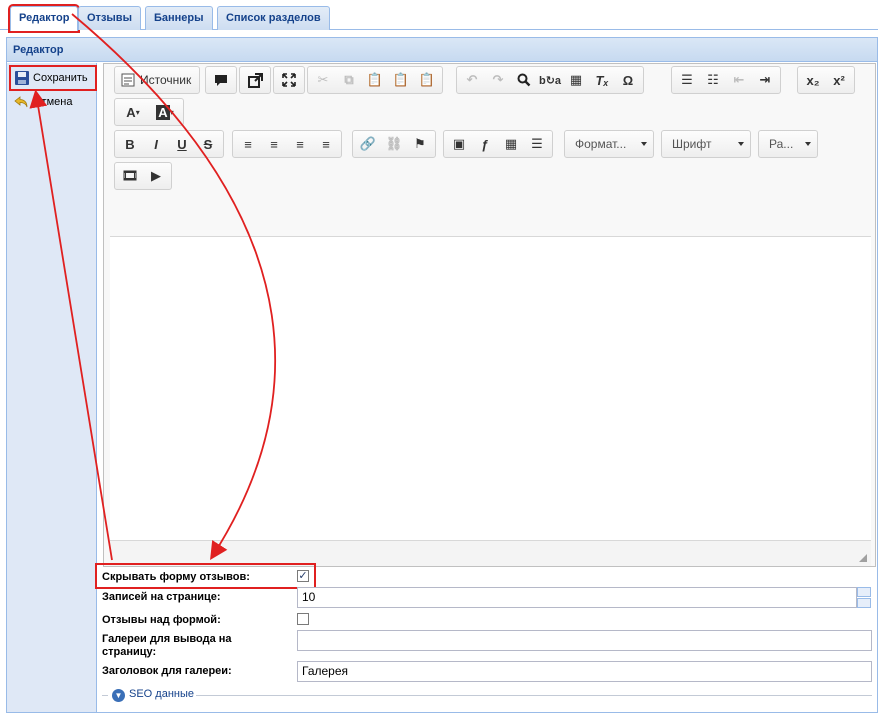 This screenshot has width=878, height=717. Describe the element at coordinates (248, 144) in the screenshot. I see `align-left-icon: ≡` at that location.